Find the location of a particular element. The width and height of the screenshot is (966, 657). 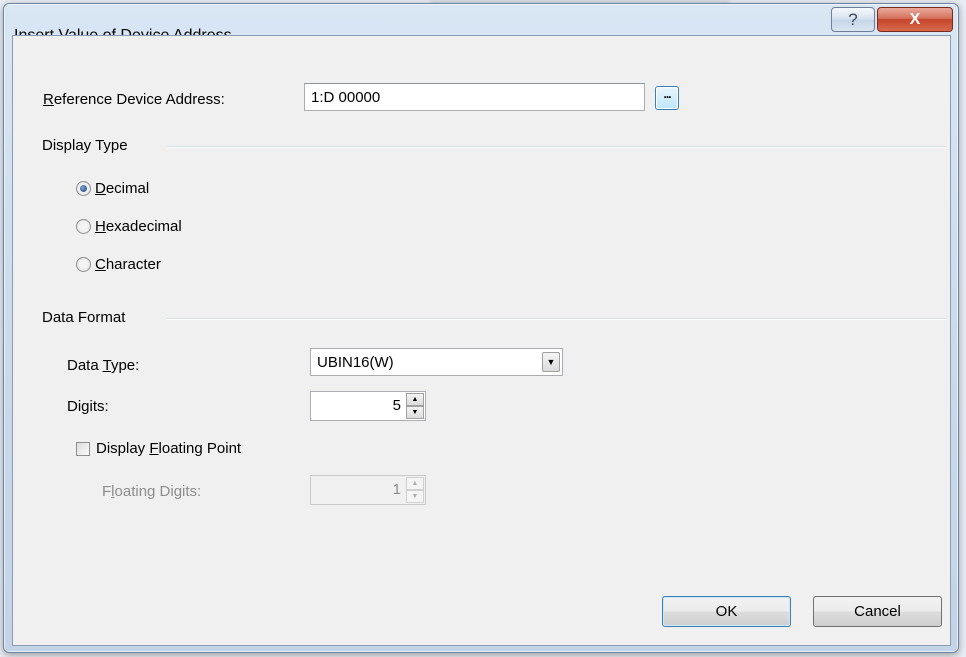

help-icon: ? is located at coordinates (853, 19).